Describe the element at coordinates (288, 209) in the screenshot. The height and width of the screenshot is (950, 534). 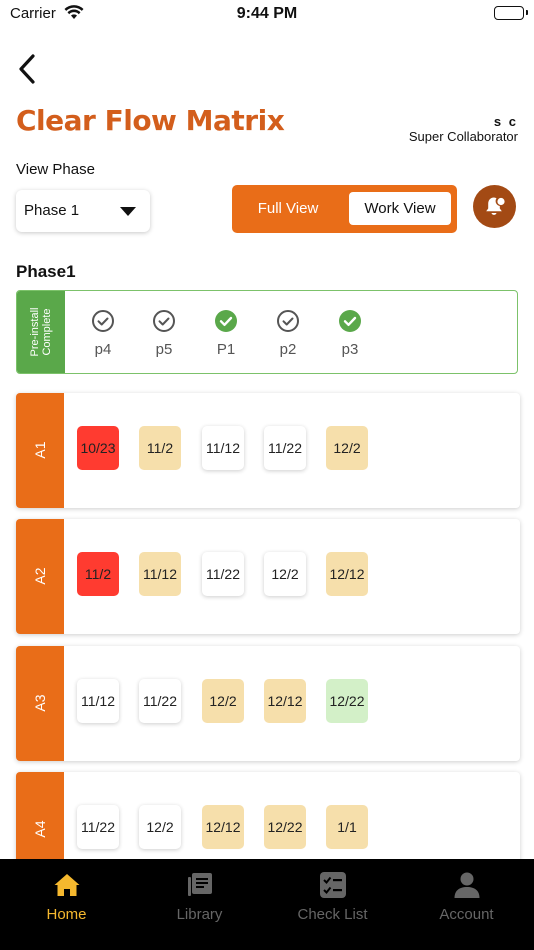
I see `full-view-button: Full View` at that location.